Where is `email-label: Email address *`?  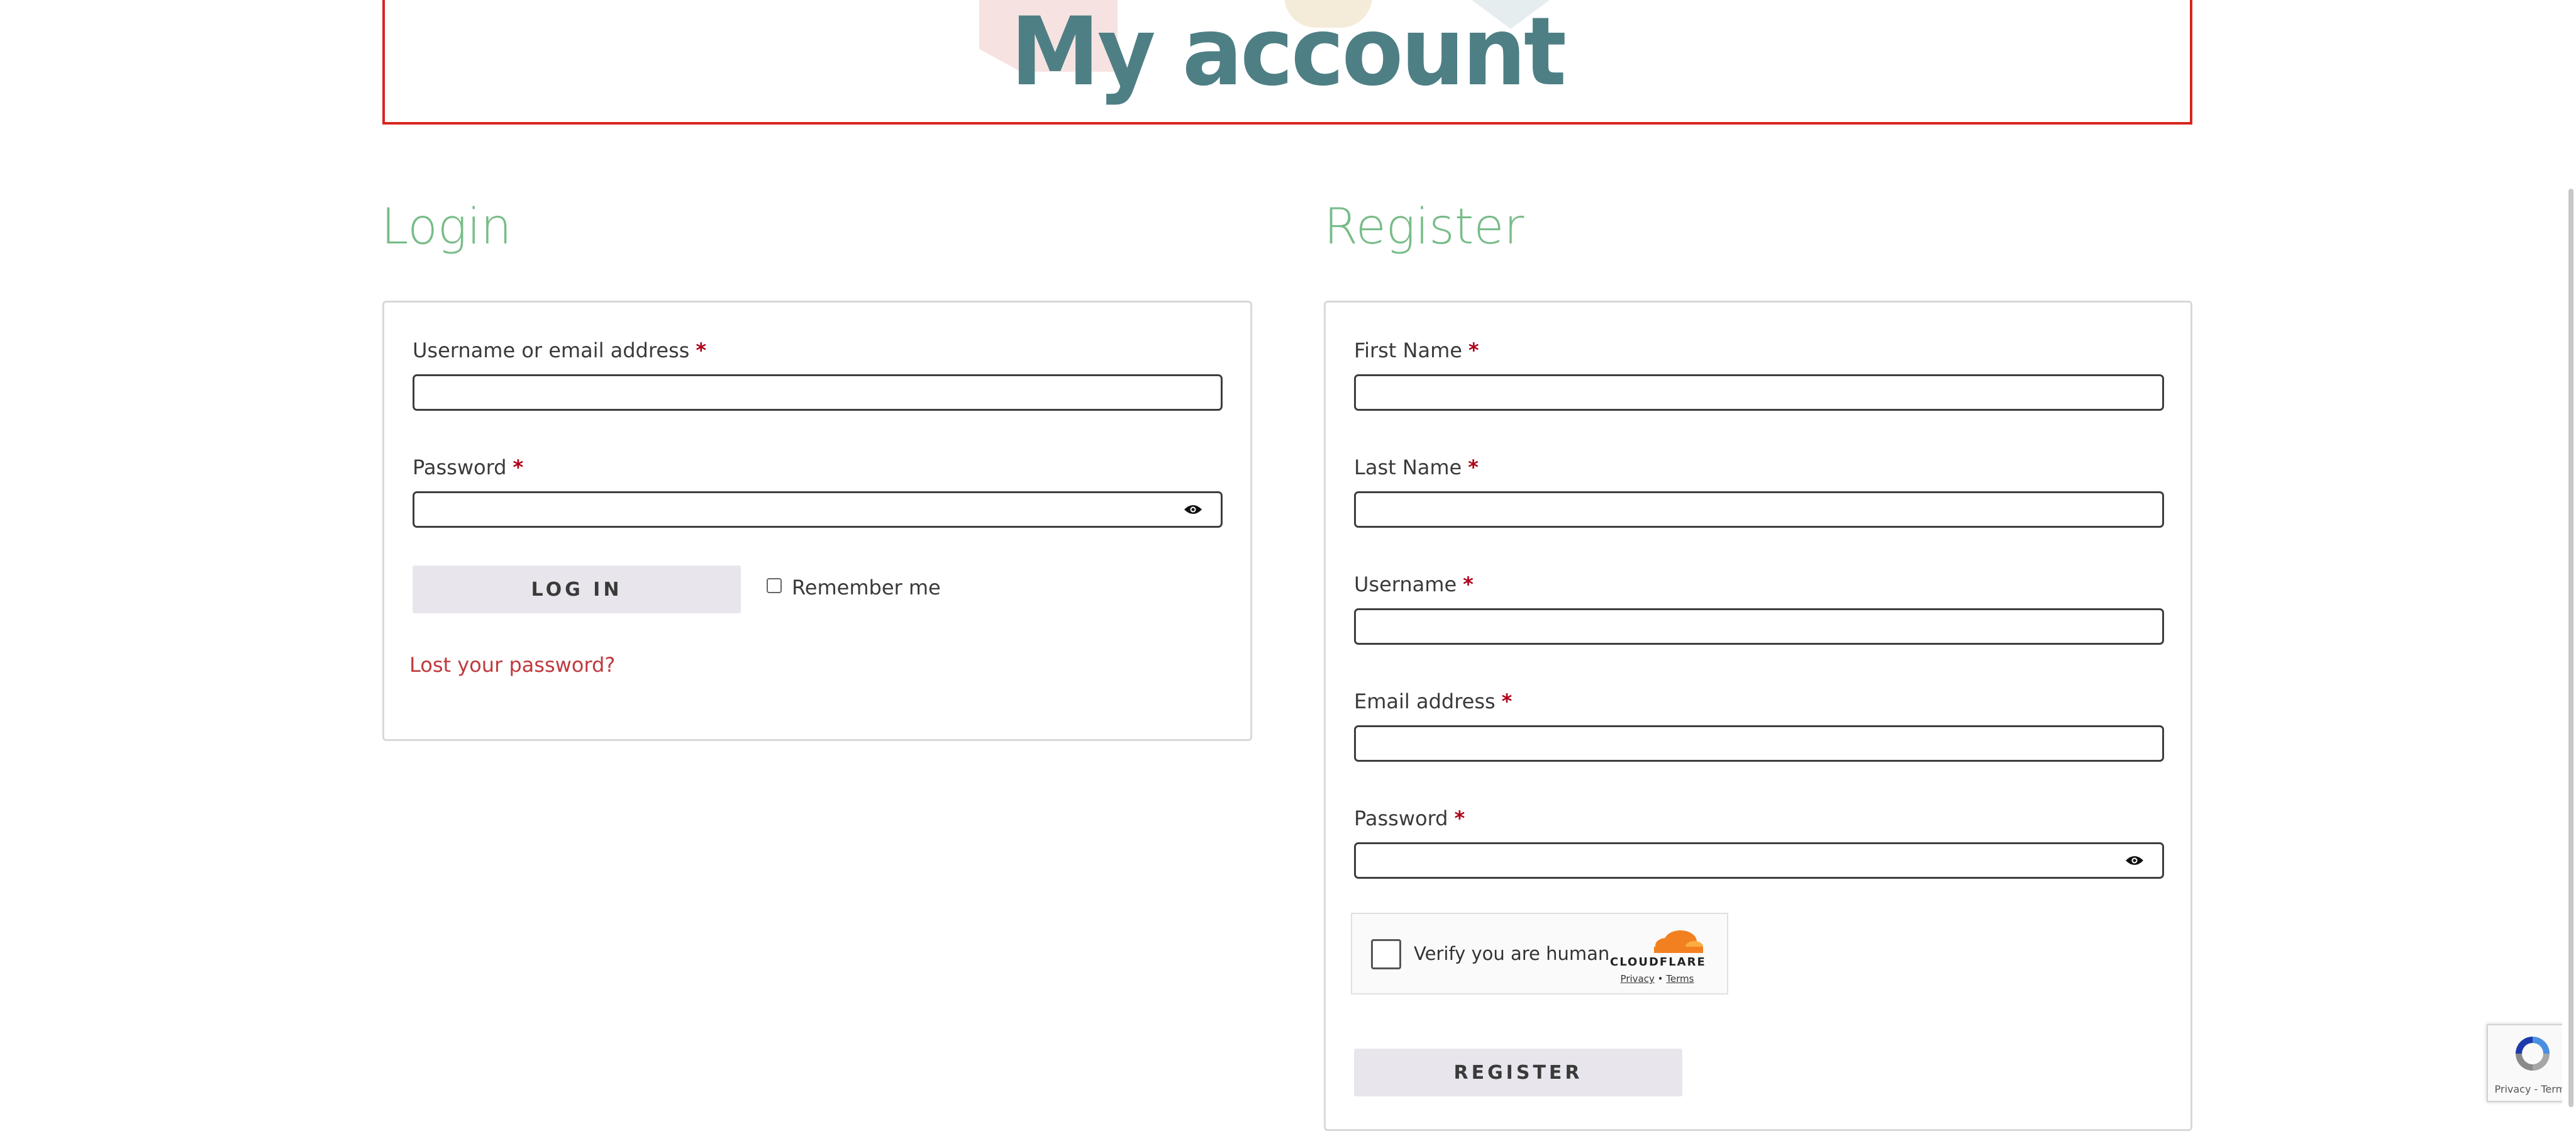
email-label: Email address * is located at coordinates (1433, 701).